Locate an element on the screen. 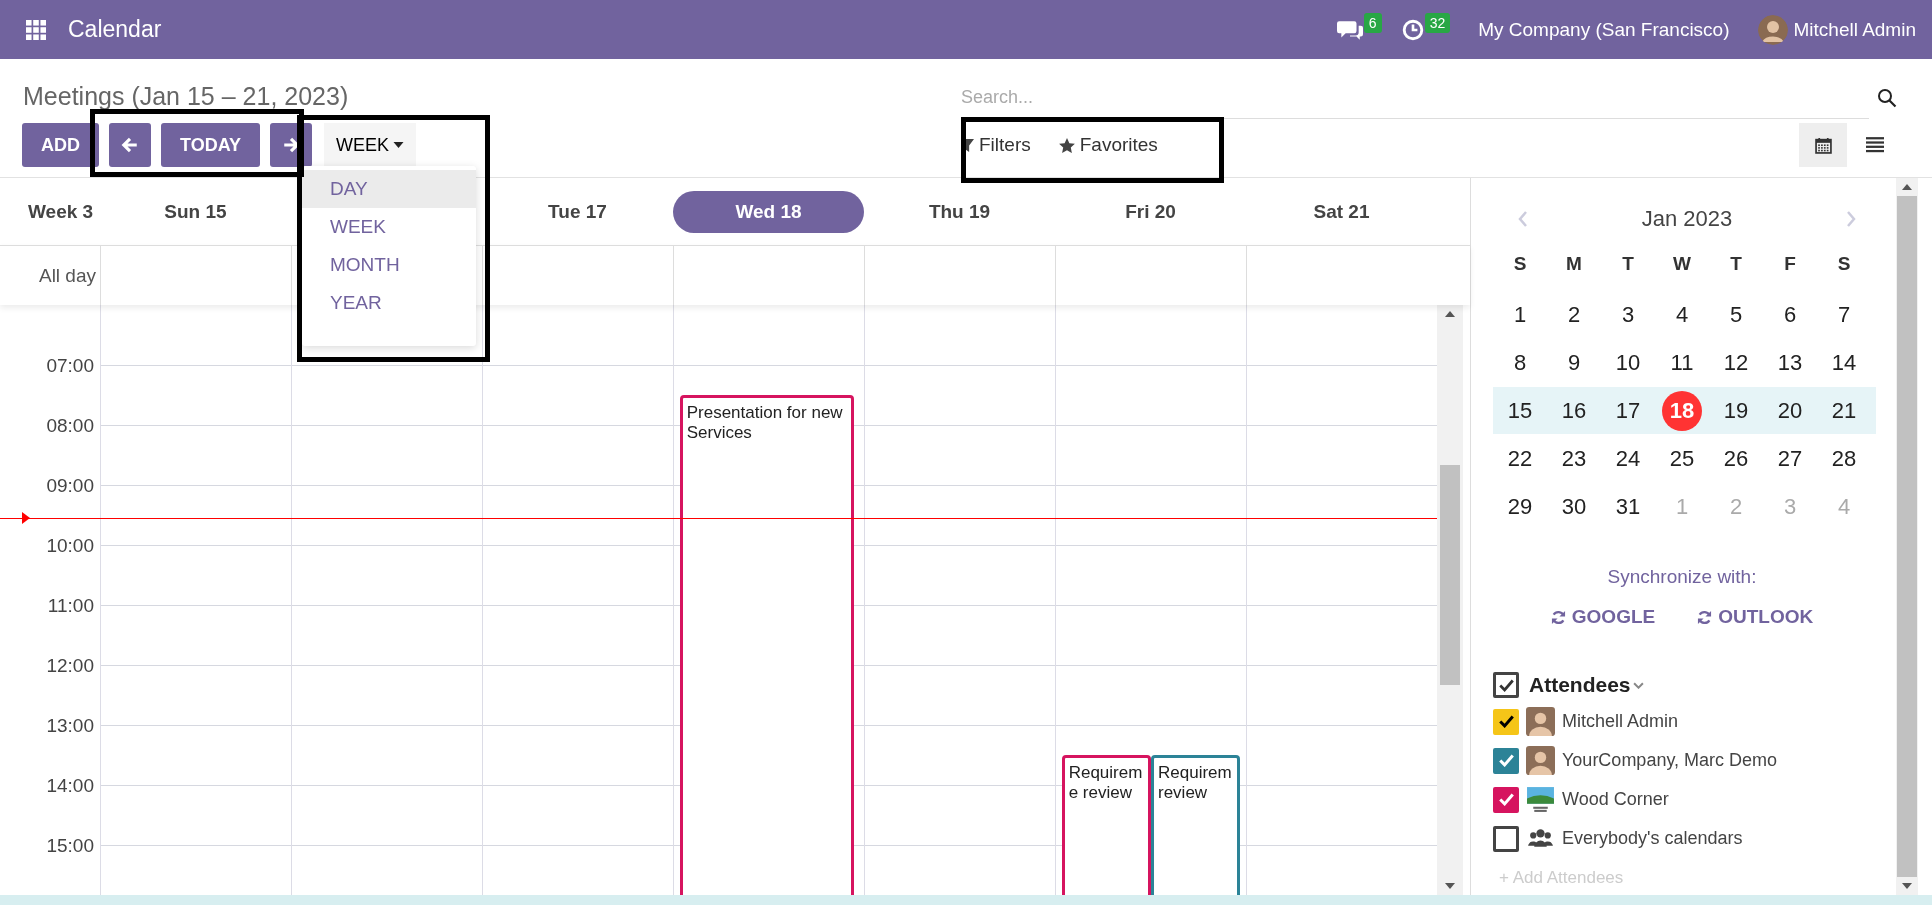 Image resolution: width=1932 pixels, height=905 pixels. previous-button is located at coordinates (130, 145).